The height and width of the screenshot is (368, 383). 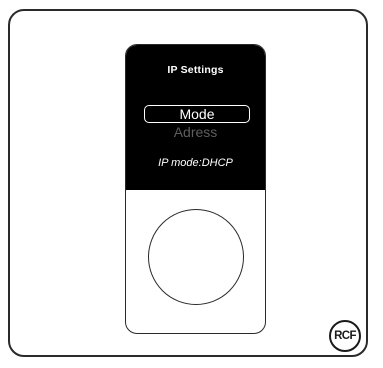 What do you see at coordinates (195, 163) in the screenshot?
I see `ip-mode-status: IP mode:DHCP` at bounding box center [195, 163].